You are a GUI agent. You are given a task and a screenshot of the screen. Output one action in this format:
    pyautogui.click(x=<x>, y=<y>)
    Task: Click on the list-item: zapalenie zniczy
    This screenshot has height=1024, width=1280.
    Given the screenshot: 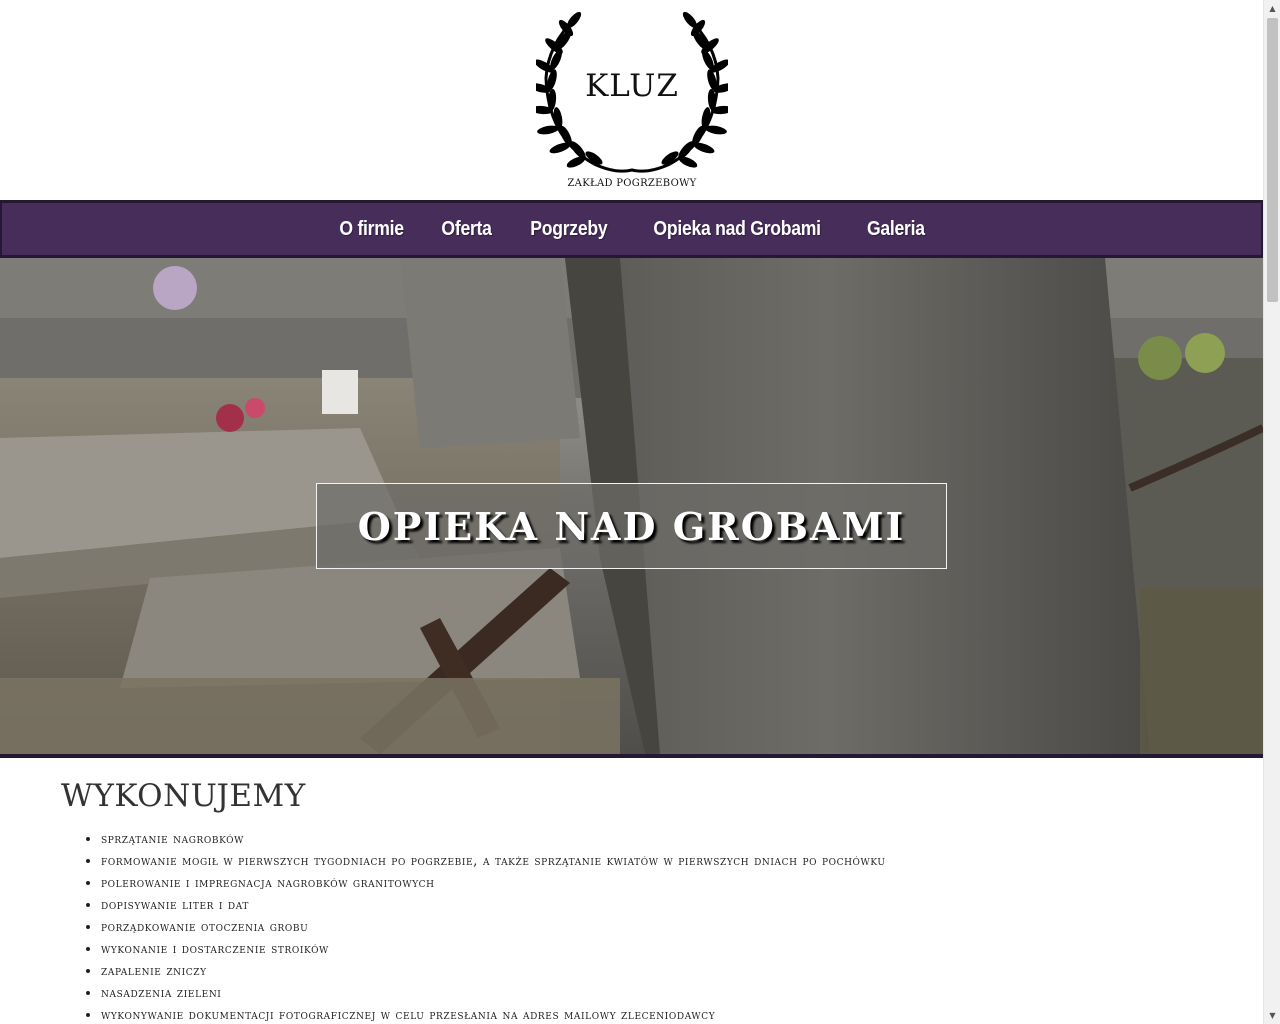 What is the action you would take?
    pyautogui.click(x=656, y=971)
    